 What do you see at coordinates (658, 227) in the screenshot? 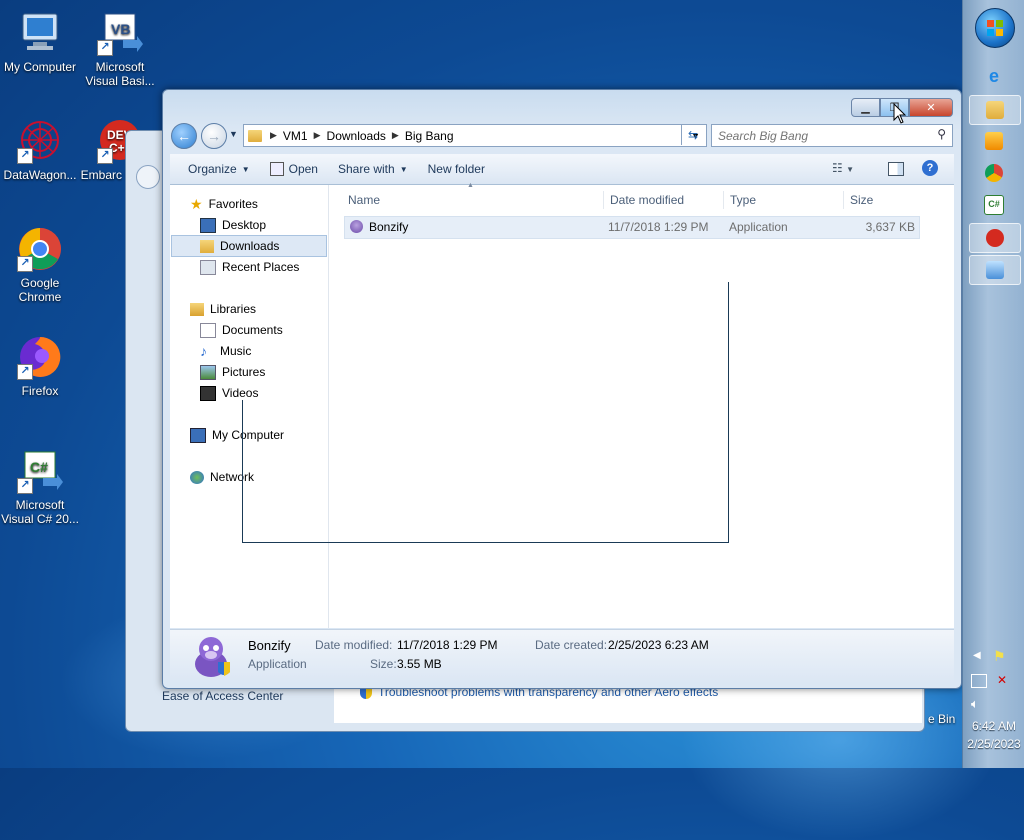
I see `file-date-modified: 11/7/2018 1:29 PM` at bounding box center [658, 227].